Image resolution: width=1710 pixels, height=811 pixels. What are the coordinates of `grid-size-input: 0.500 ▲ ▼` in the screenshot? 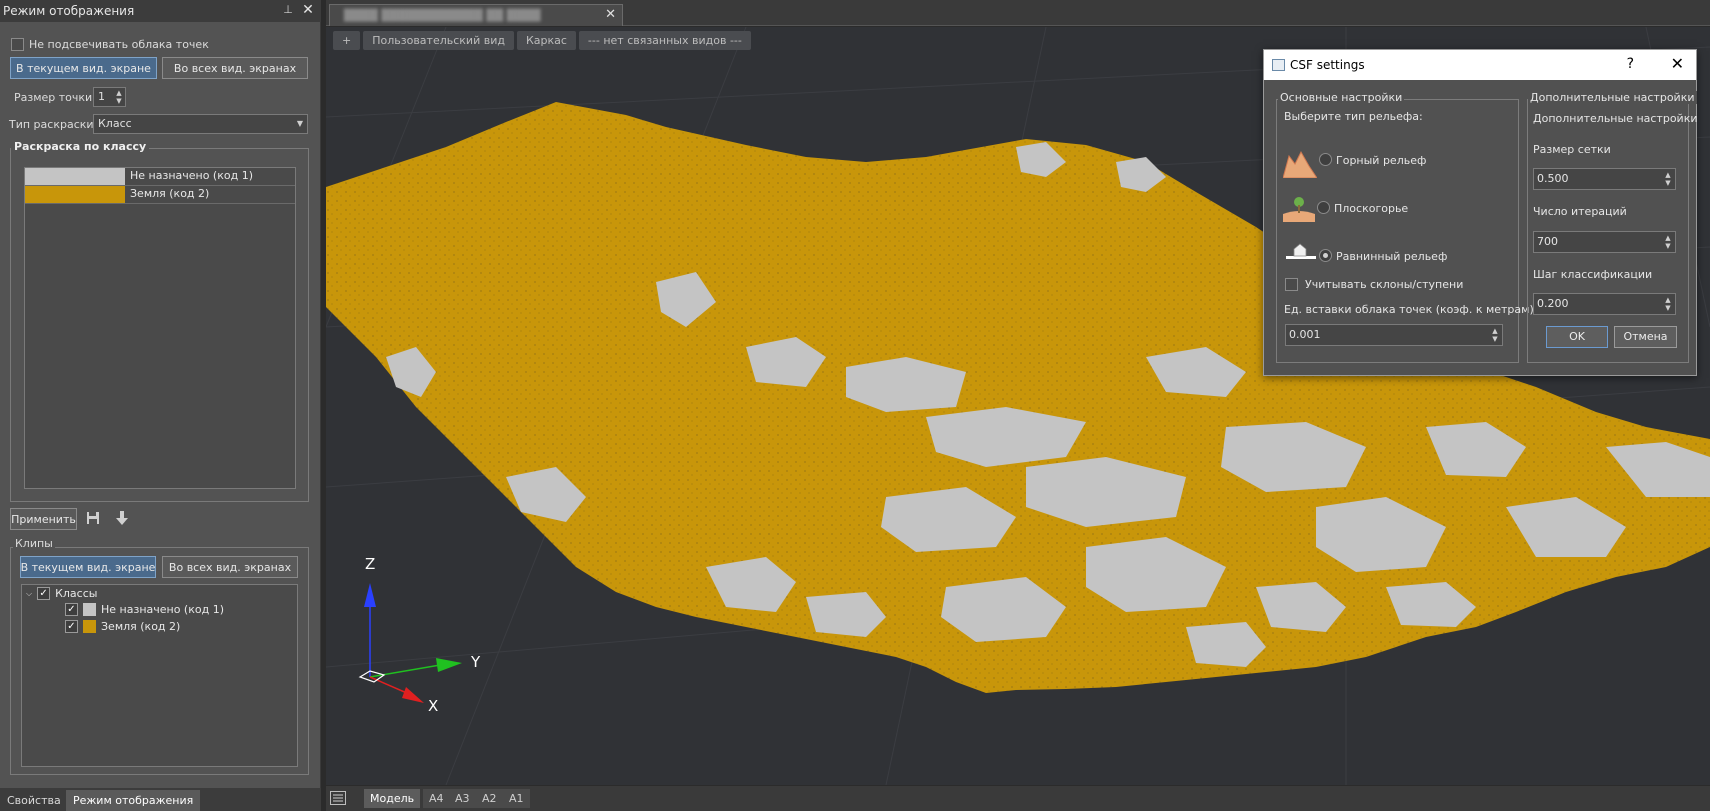 It's located at (1604, 179).